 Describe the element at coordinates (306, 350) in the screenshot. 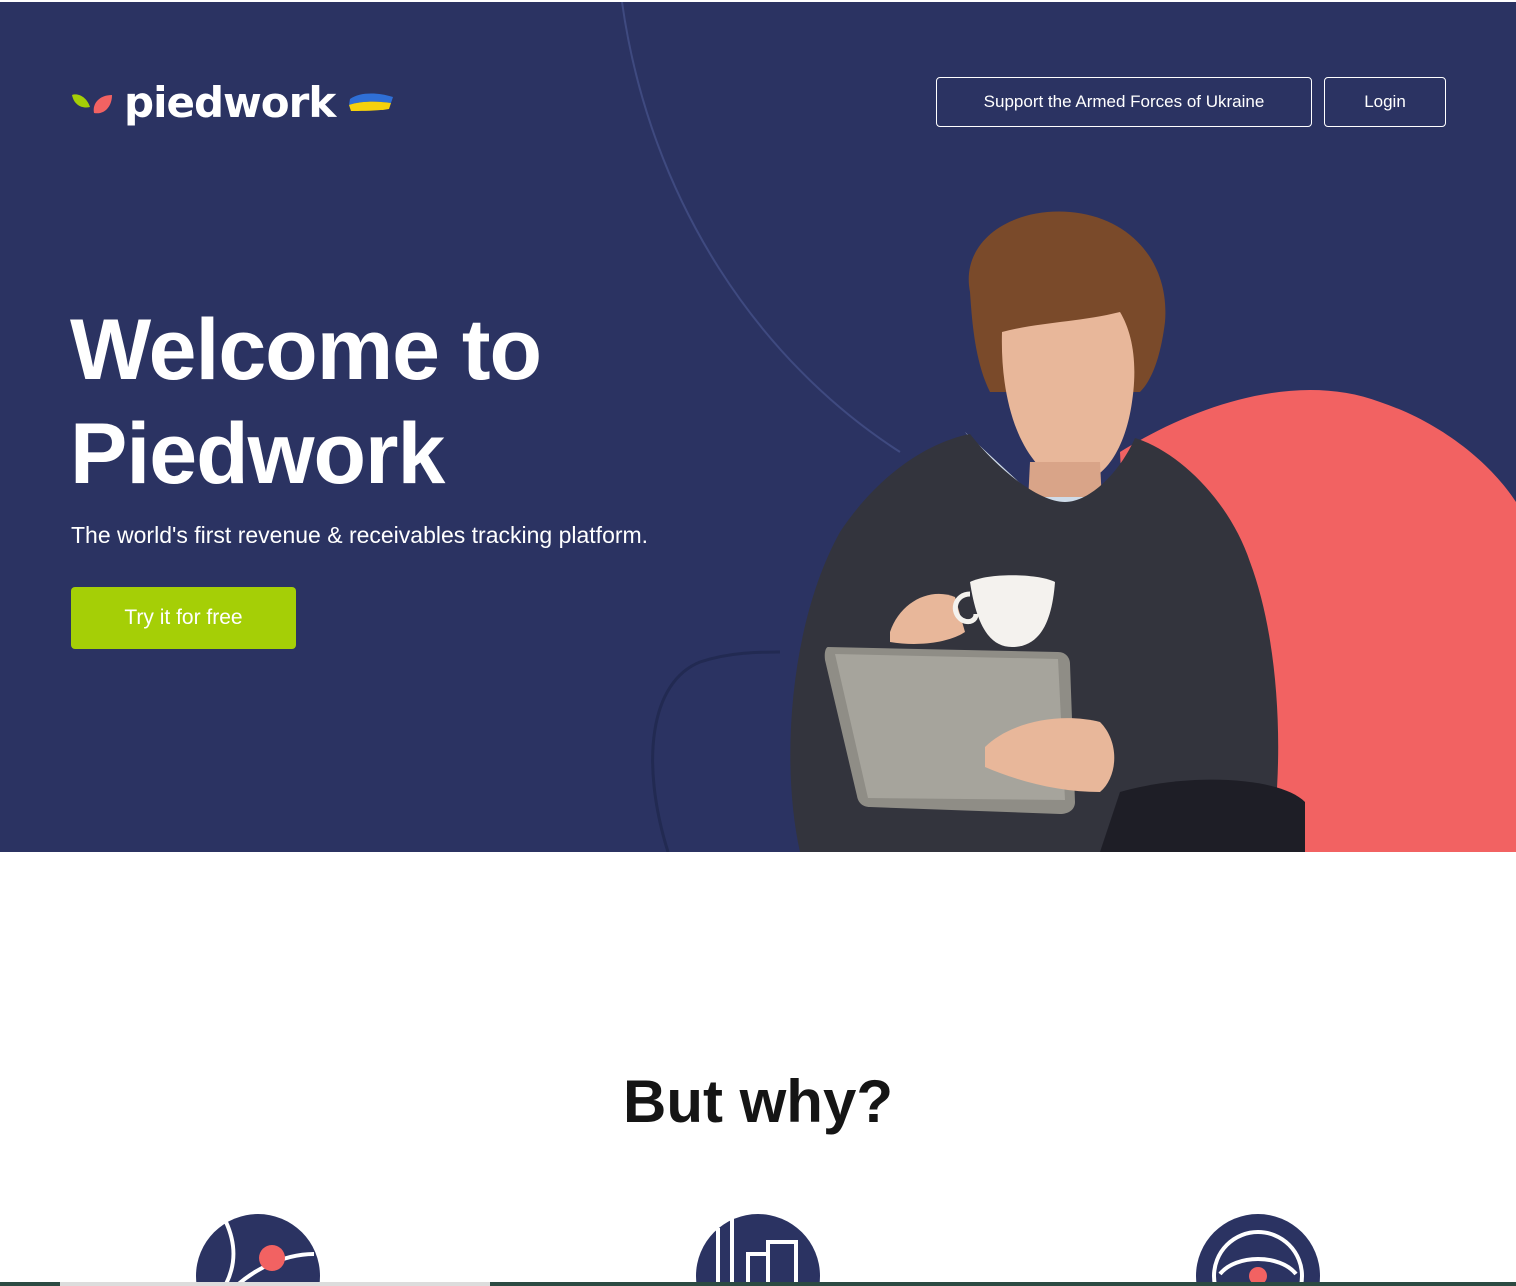

I see `hero-title-line-1: Welcome to` at that location.